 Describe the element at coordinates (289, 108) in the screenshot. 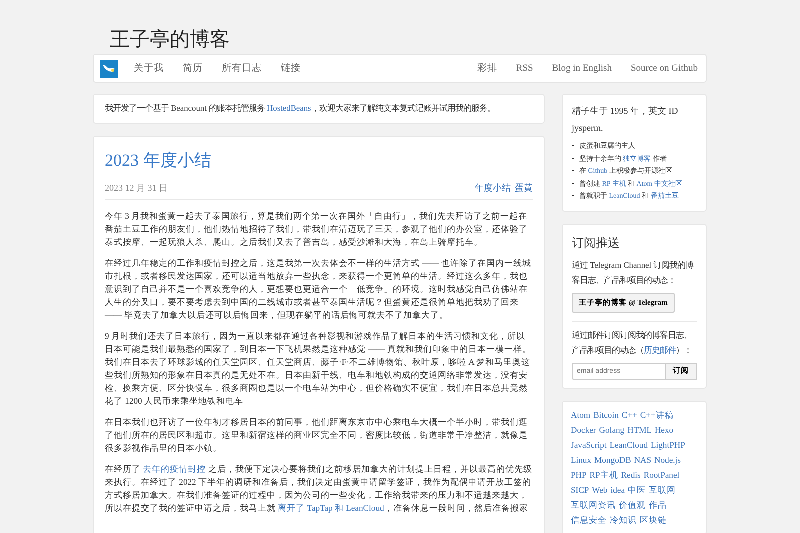

I see `text-link: HostedBeans` at that location.